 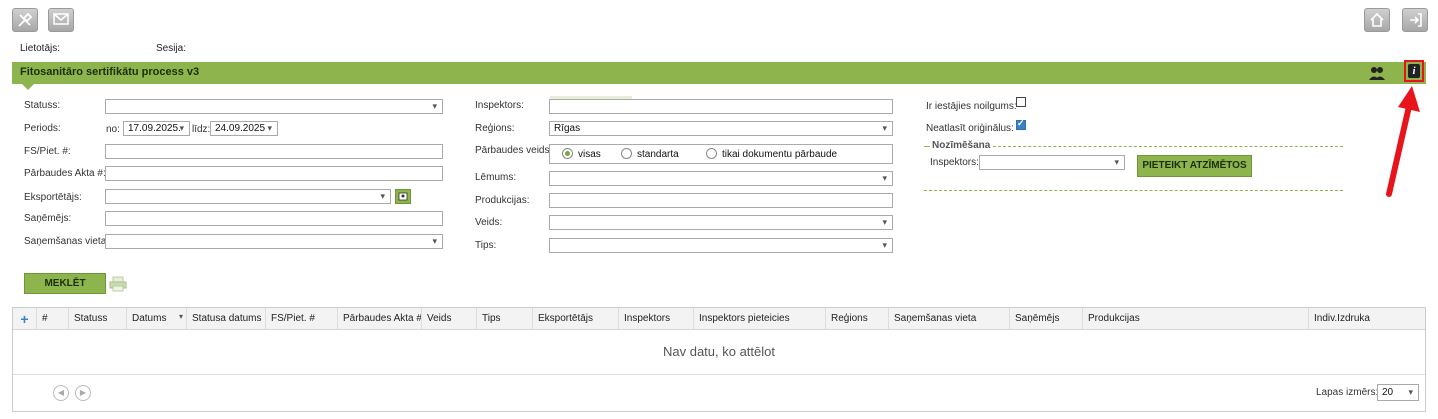 What do you see at coordinates (1398, 392) in the screenshot?
I see `page-size-select: 20` at bounding box center [1398, 392].